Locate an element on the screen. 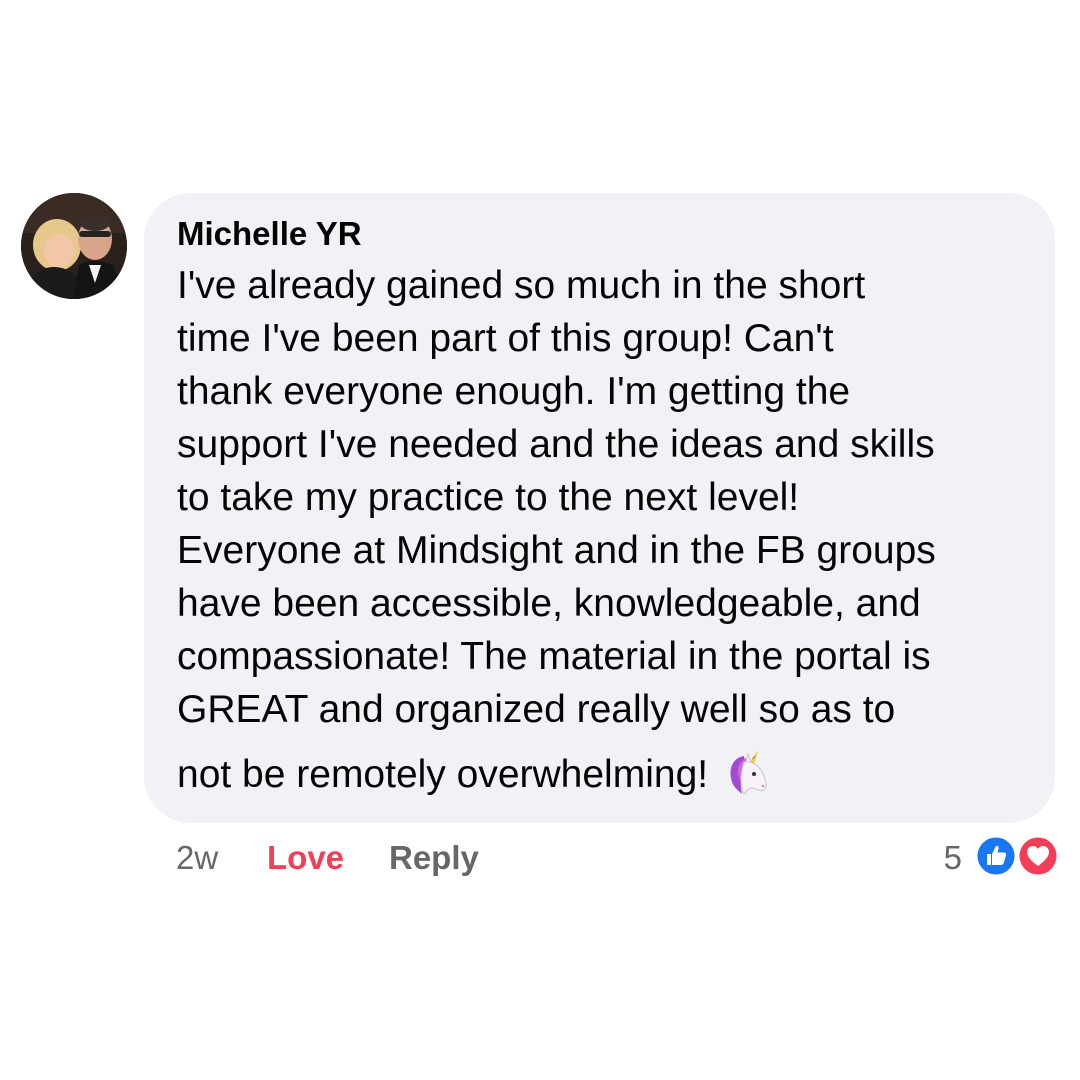 This screenshot has width=1080, height=1080. comment-line: to take my practice to the next level! is located at coordinates (488, 497).